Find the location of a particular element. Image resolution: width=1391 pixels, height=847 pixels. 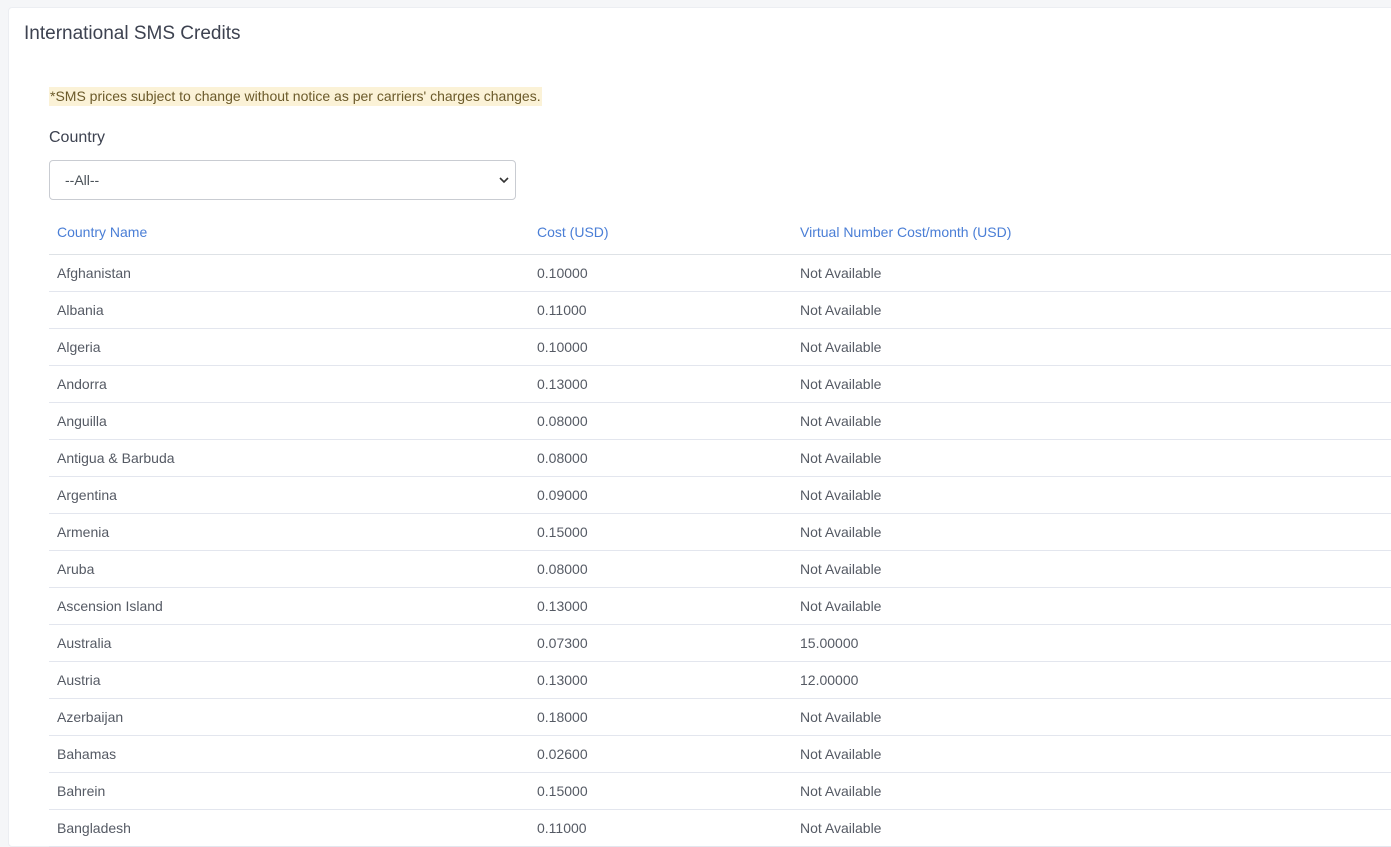

table-row: Ascension Island 0.13000 Not Available is located at coordinates (720, 606).